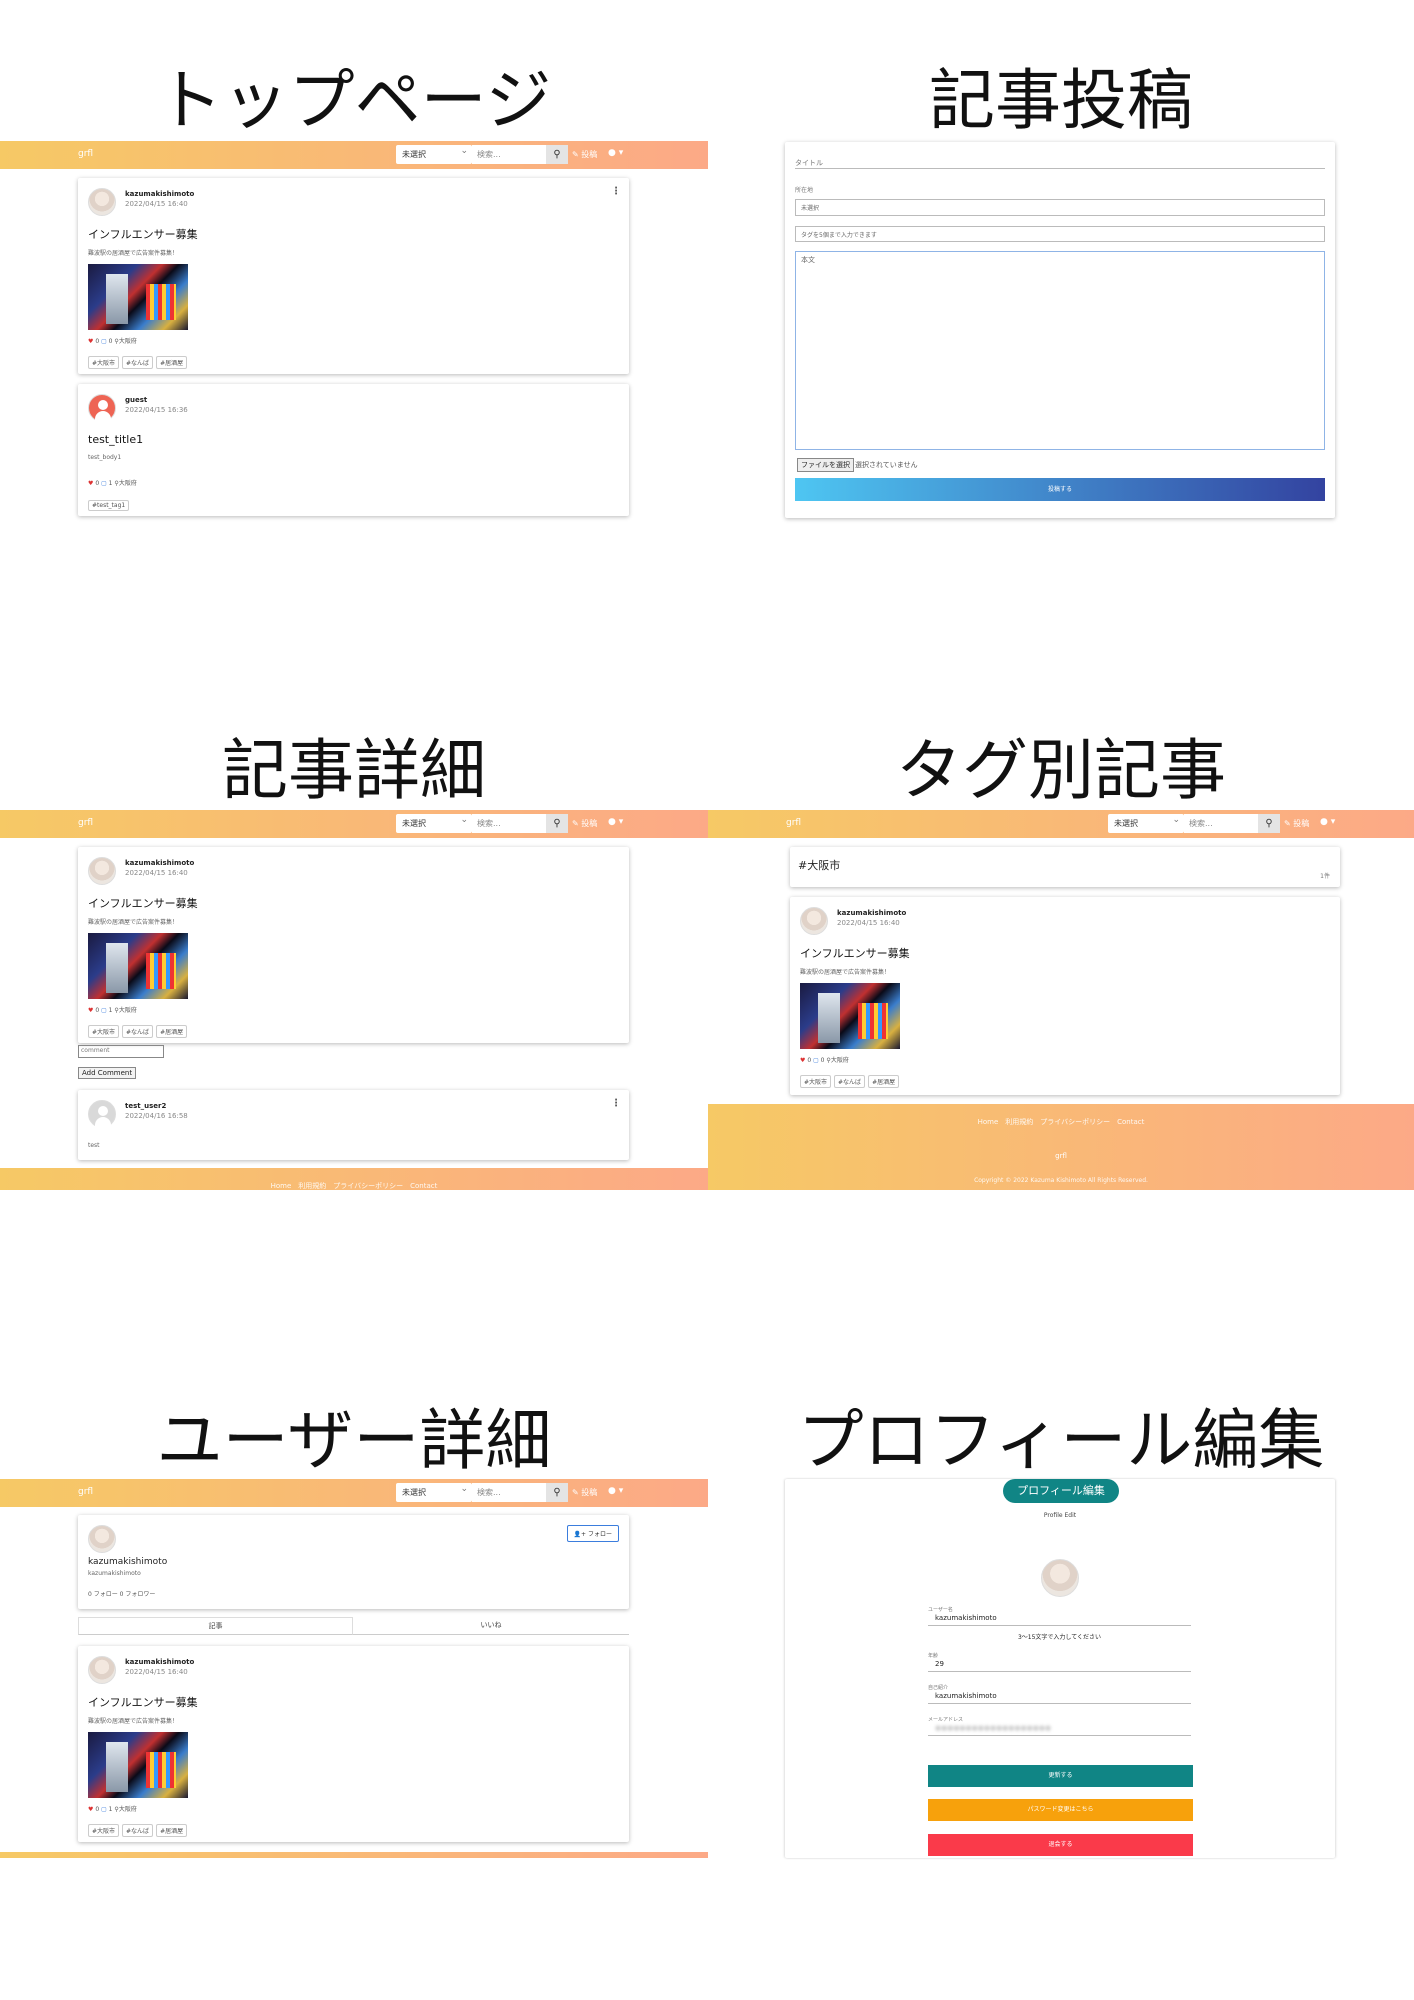 The width and height of the screenshot is (1414, 2000). I want to click on footer-brand: grfl, so click(1061, 1156).